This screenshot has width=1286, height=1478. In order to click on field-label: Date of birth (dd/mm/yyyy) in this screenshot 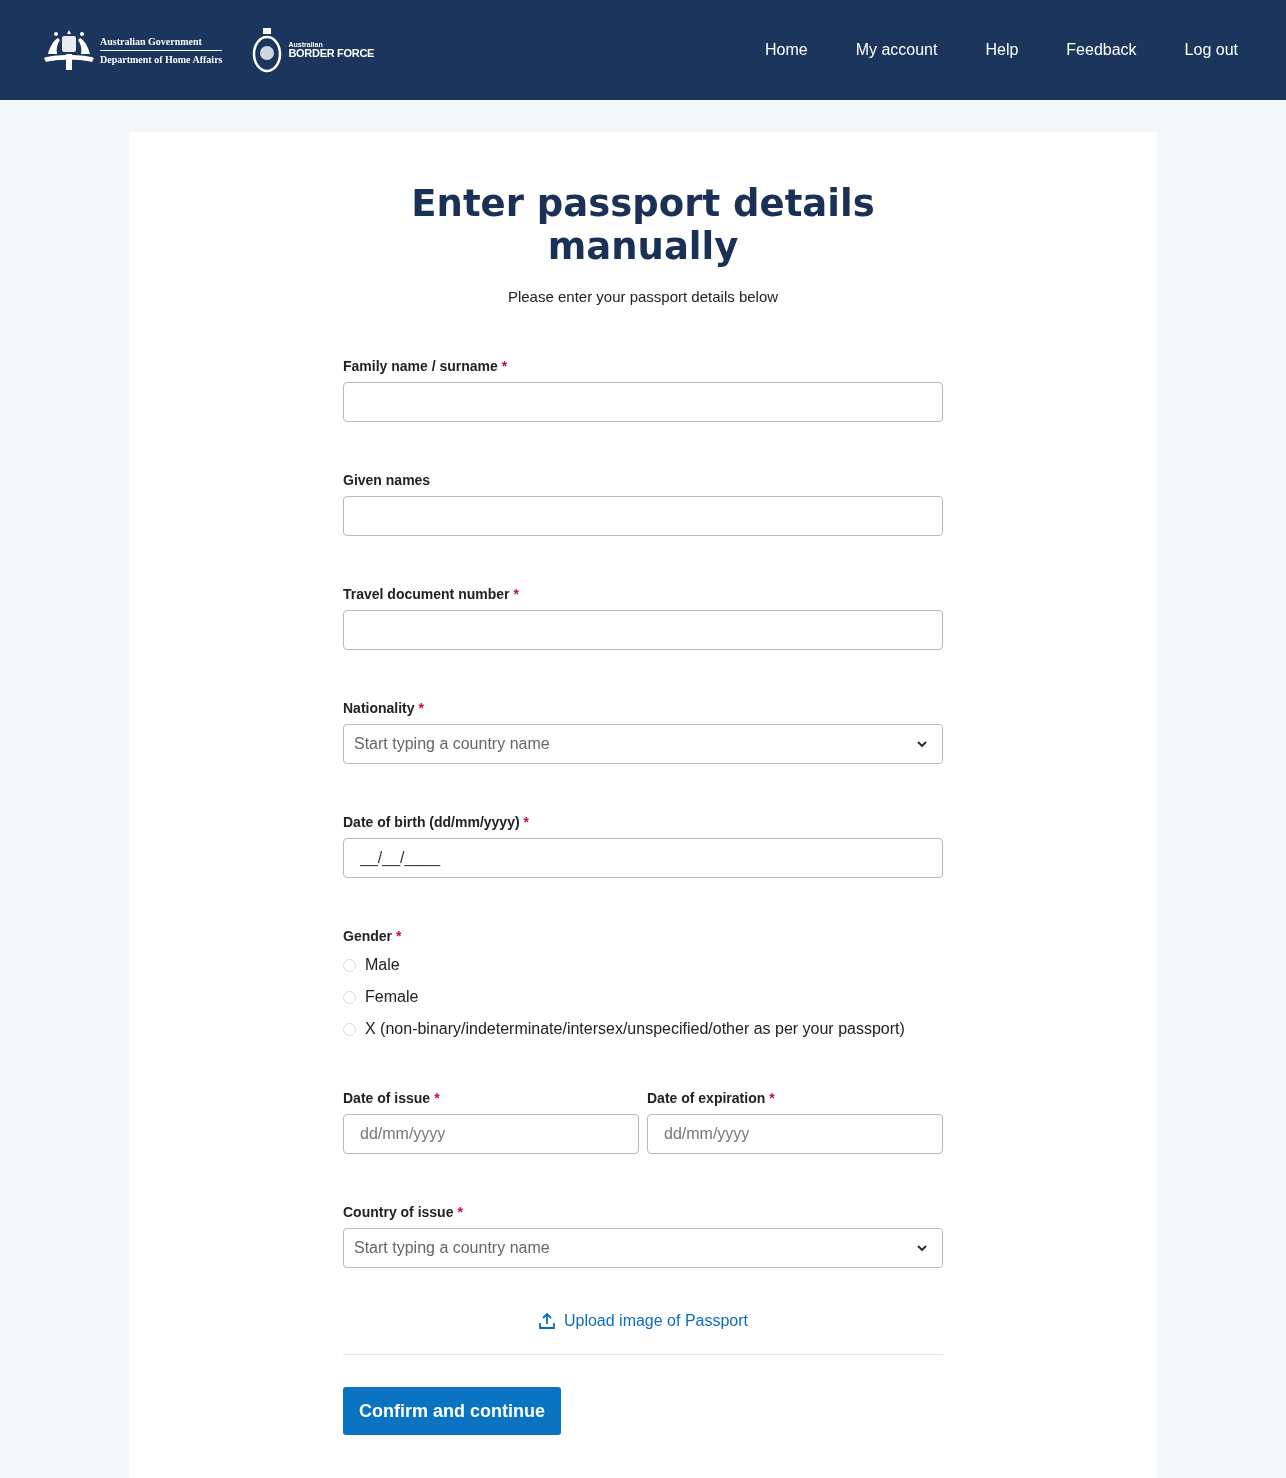, I will do `click(431, 822)`.